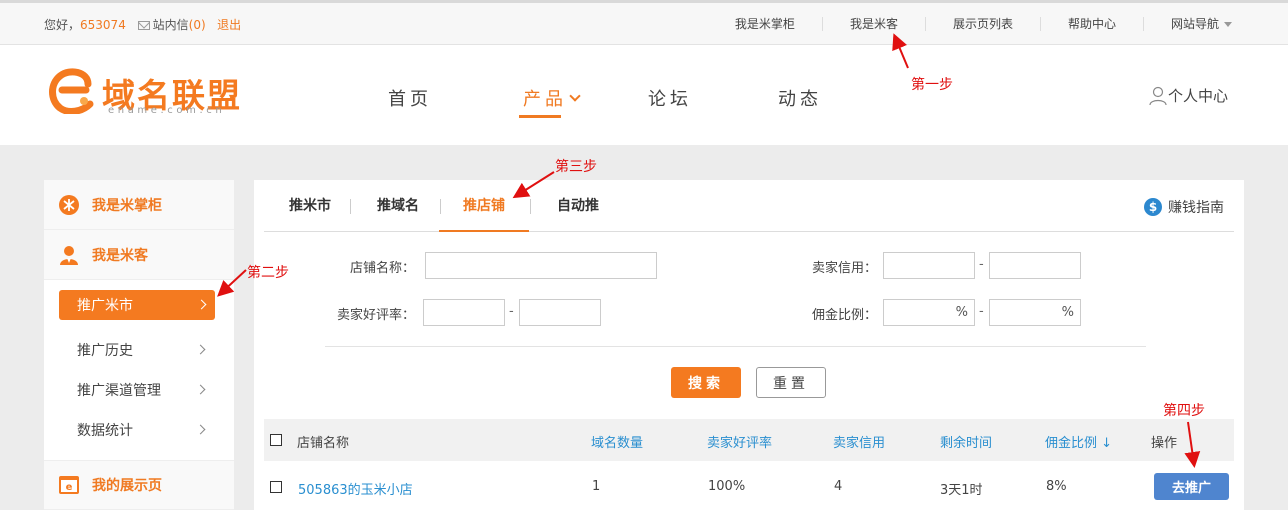 This screenshot has height=510, width=1288. What do you see at coordinates (62, 25) in the screenshot?
I see `greeting-text: 您好，` at bounding box center [62, 25].